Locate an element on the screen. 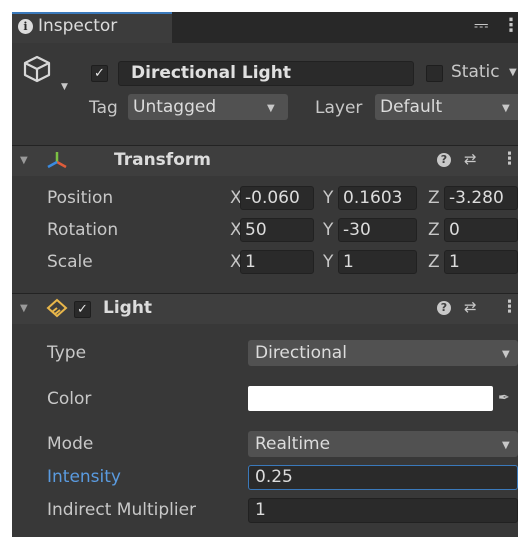 This screenshot has height=537, width=518. scale-y-field: 1 is located at coordinates (377, 262).